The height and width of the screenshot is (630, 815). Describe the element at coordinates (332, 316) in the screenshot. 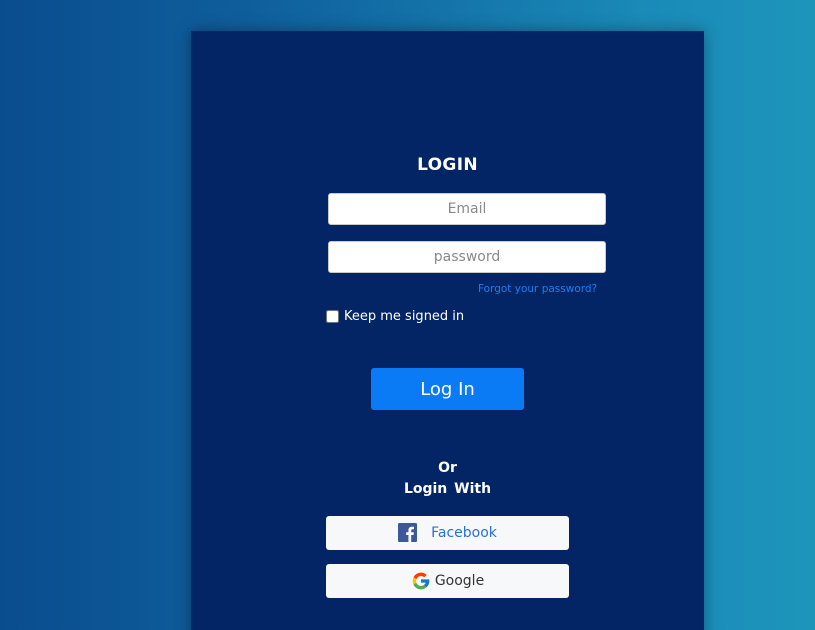

I see `keep-signed-in-checkbox` at that location.